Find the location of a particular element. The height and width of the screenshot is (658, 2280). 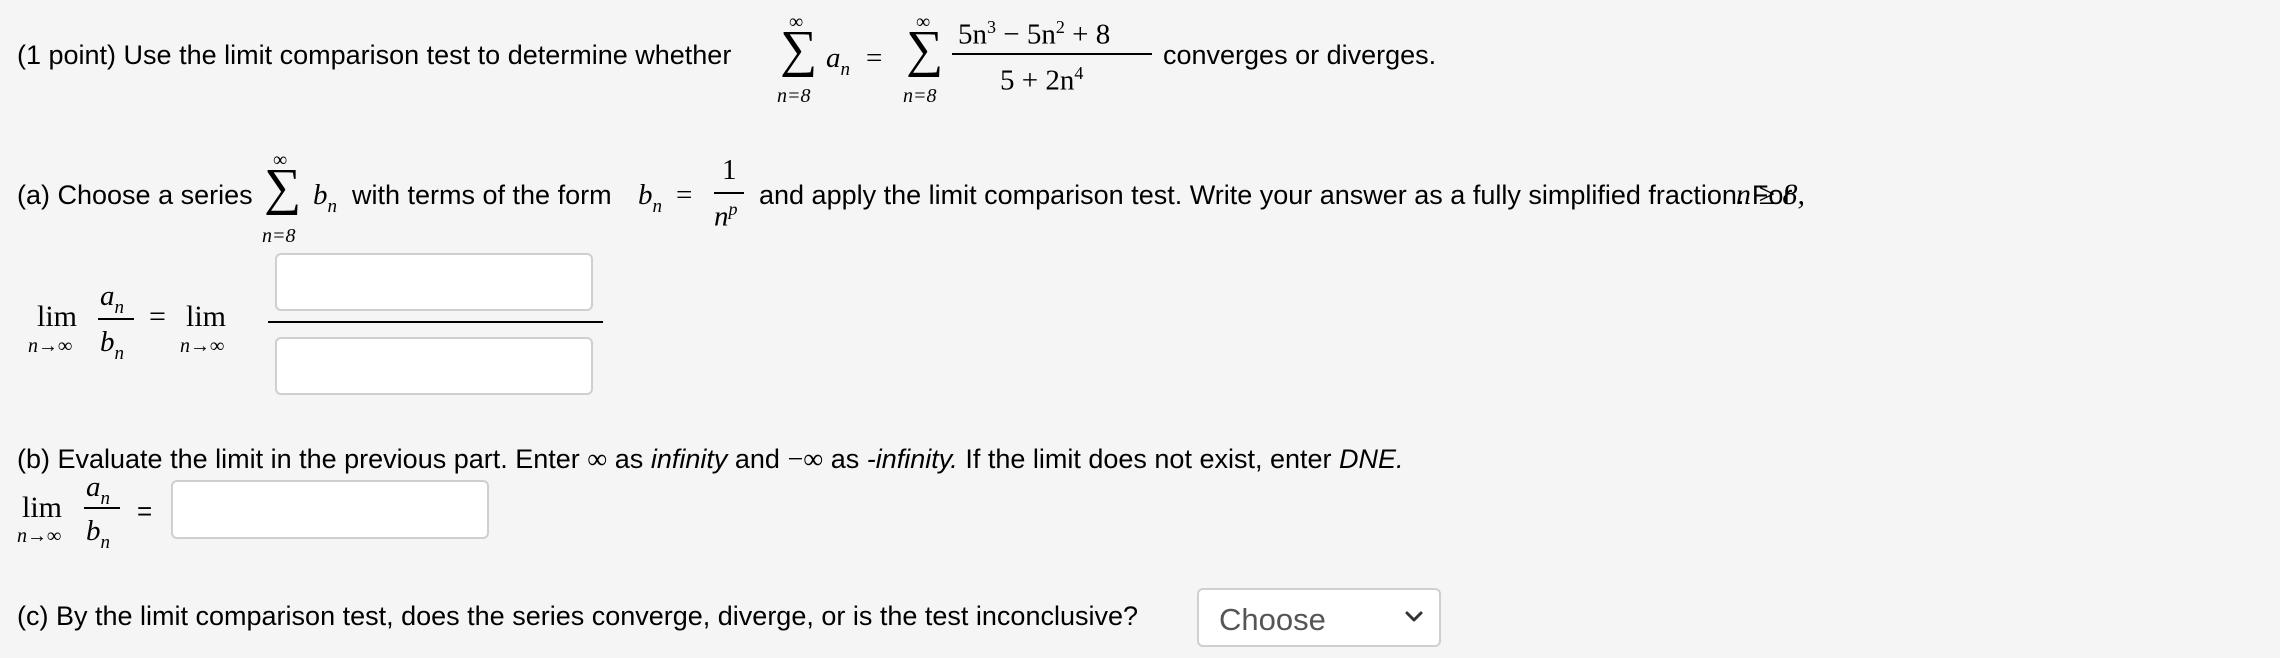

bn-term: bn is located at coordinates (650, 198).